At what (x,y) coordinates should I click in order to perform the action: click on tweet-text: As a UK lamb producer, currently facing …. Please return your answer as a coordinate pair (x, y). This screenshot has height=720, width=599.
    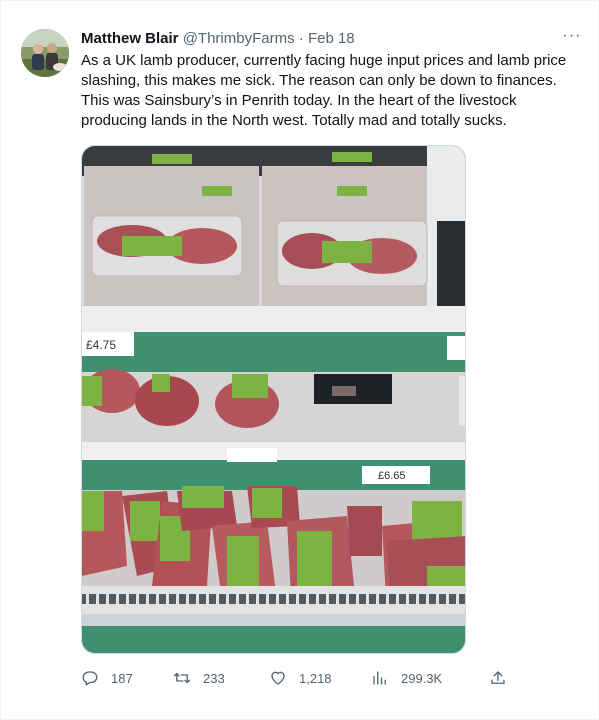
    Looking at the image, I should click on (324, 90).